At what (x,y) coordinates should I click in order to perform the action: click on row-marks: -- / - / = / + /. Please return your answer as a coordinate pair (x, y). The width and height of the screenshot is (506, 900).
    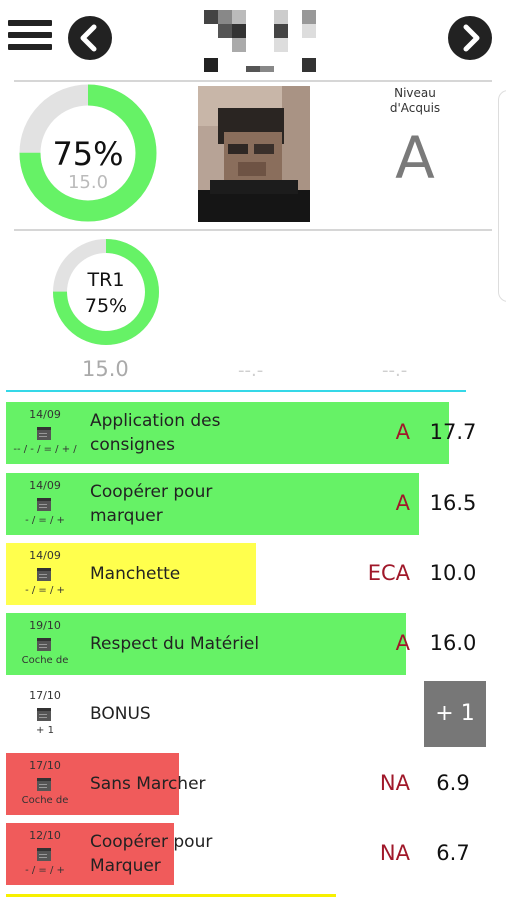
    Looking at the image, I should click on (45, 449).